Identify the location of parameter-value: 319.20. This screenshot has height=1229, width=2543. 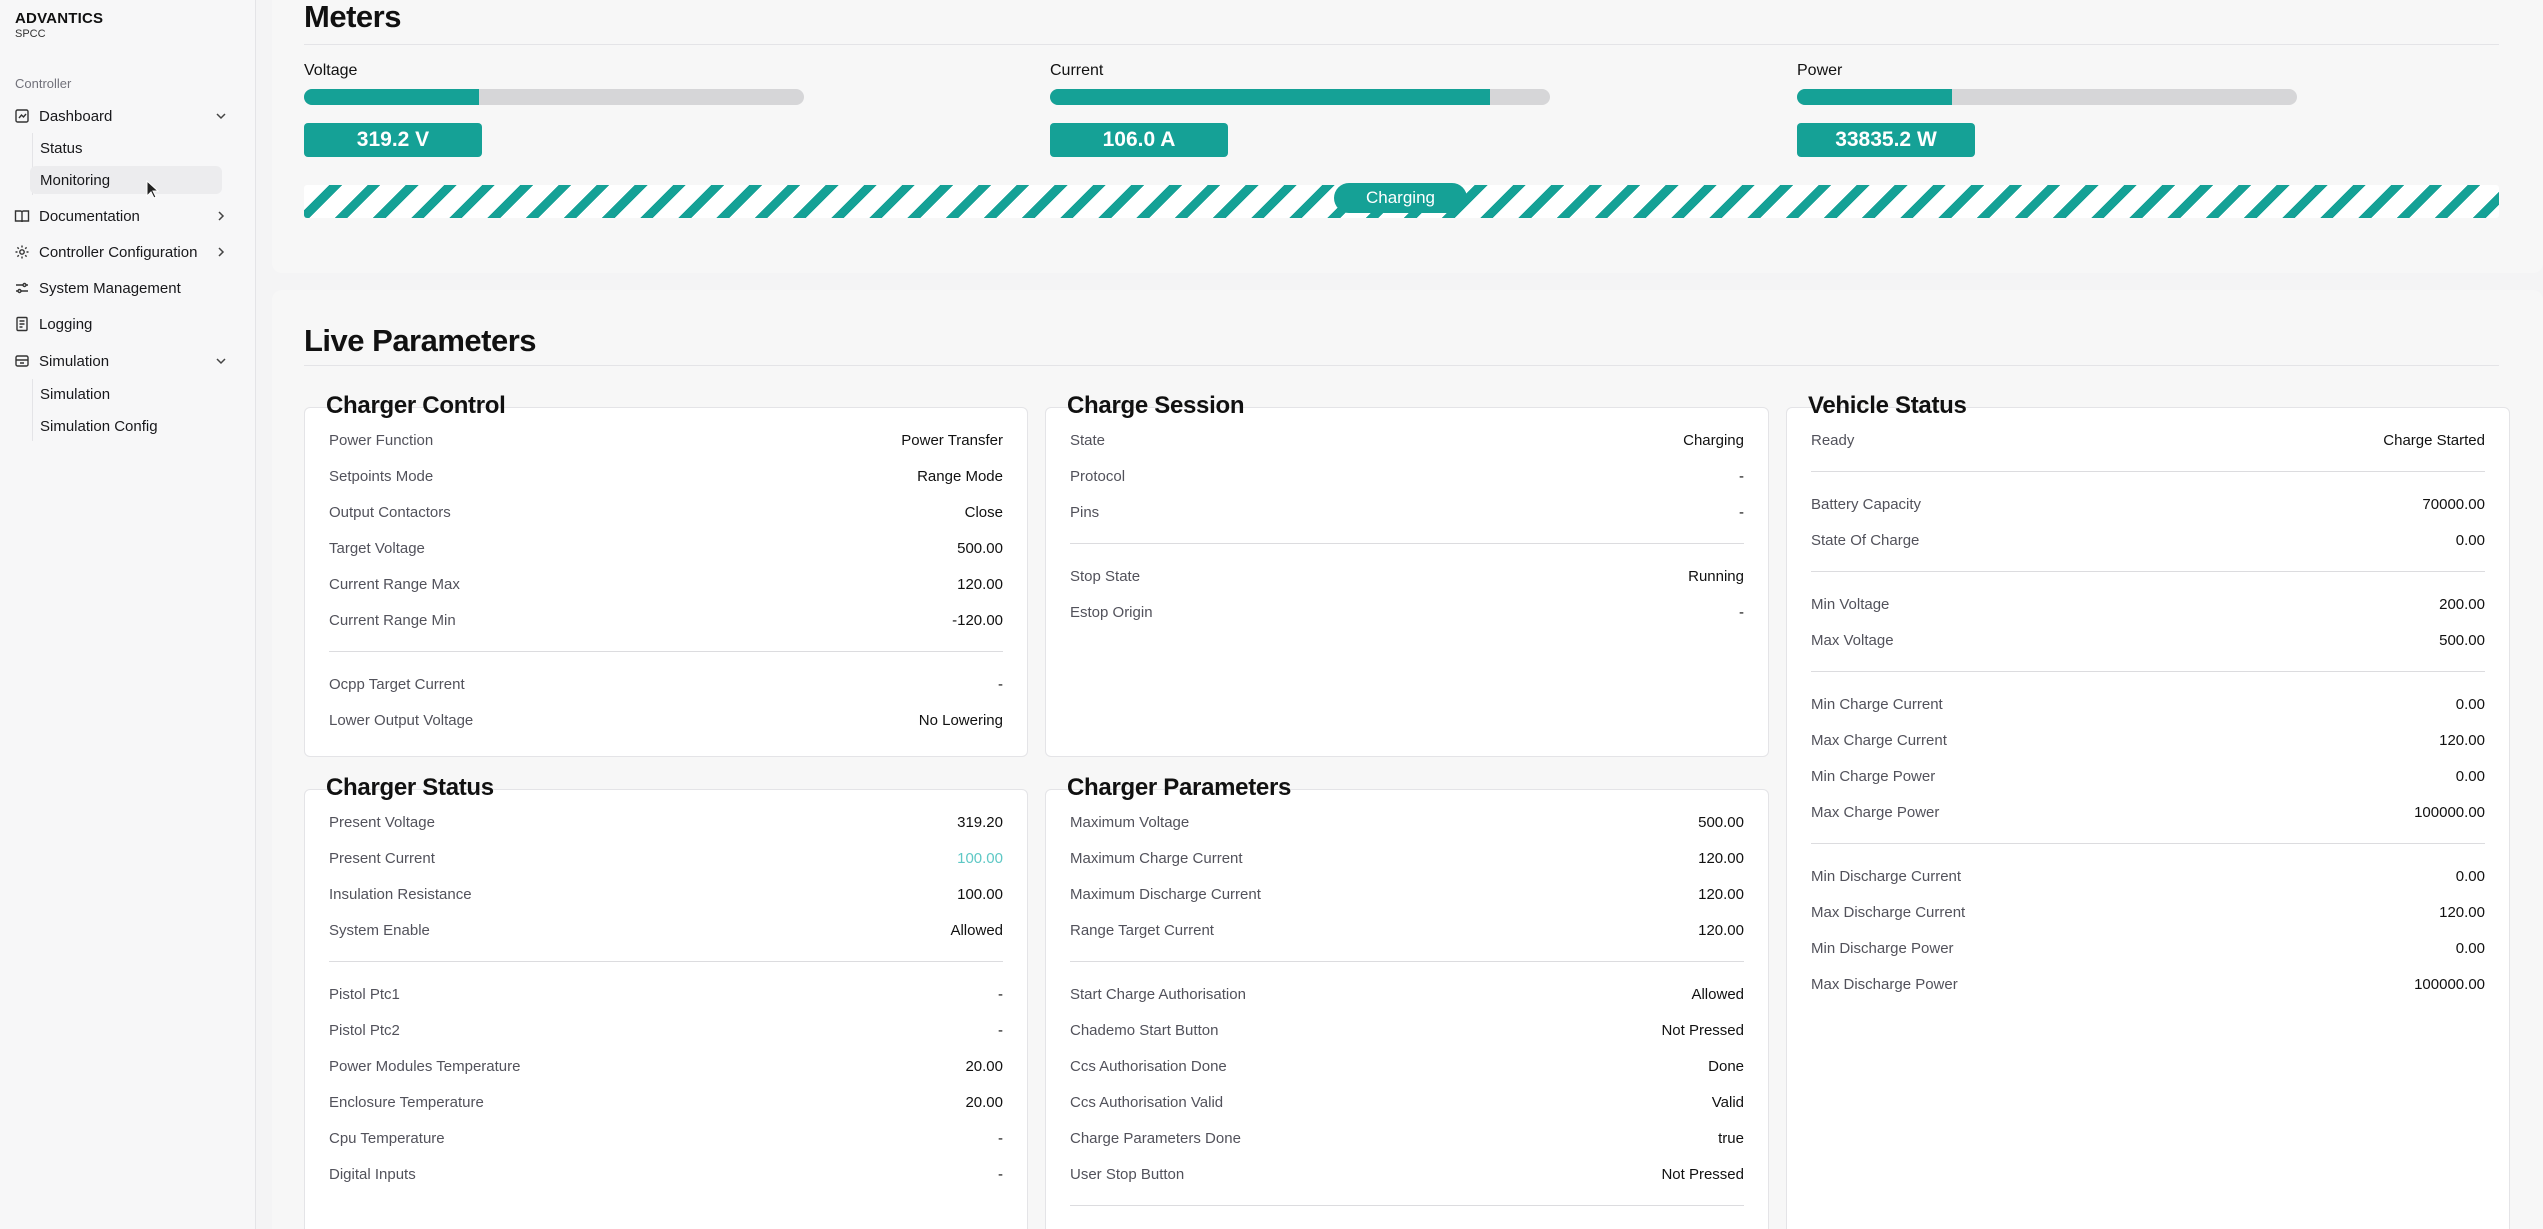
(980, 822).